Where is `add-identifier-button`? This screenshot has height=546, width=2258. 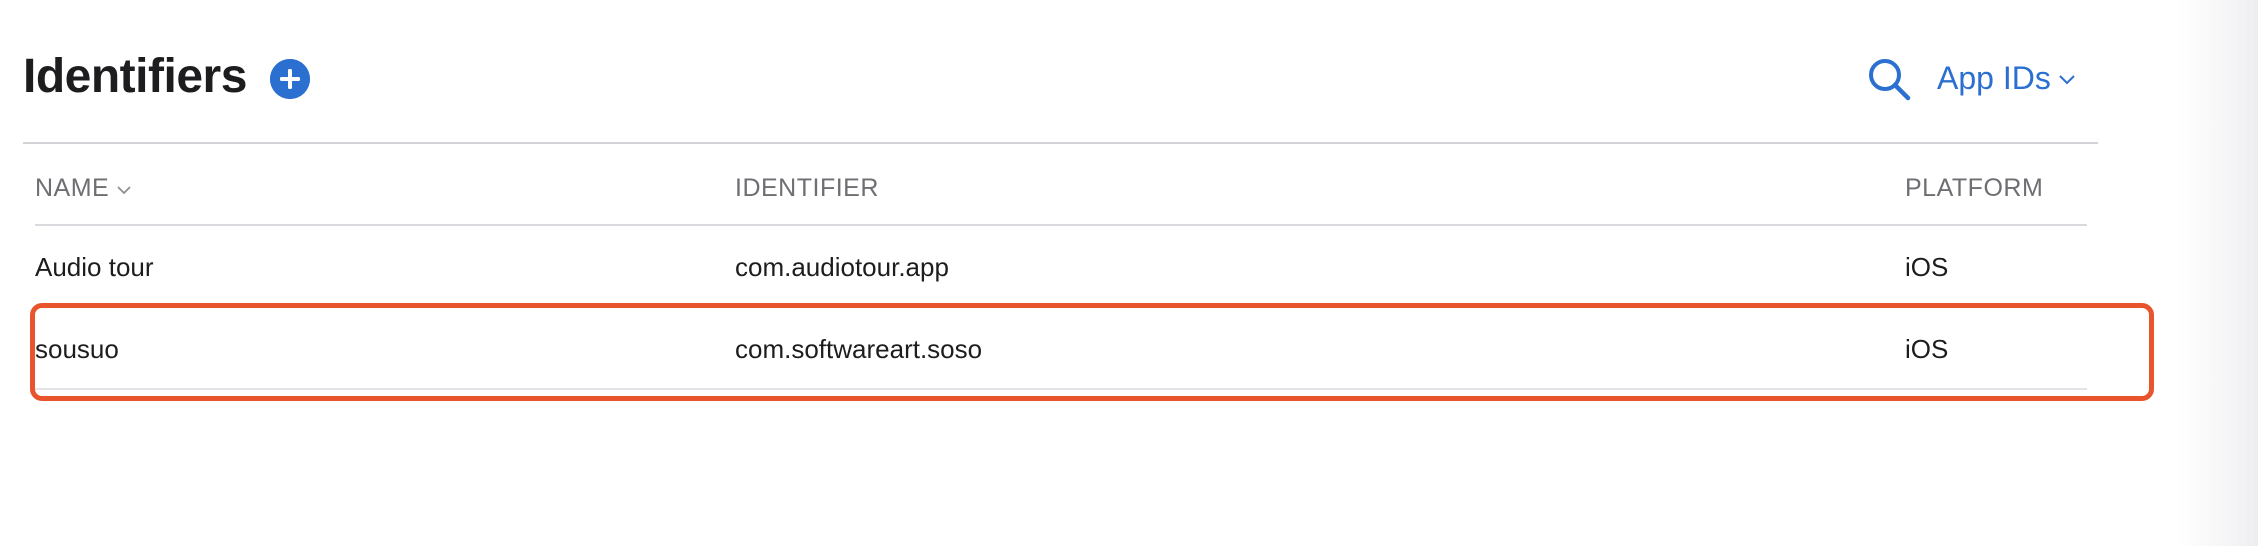 add-identifier-button is located at coordinates (290, 79).